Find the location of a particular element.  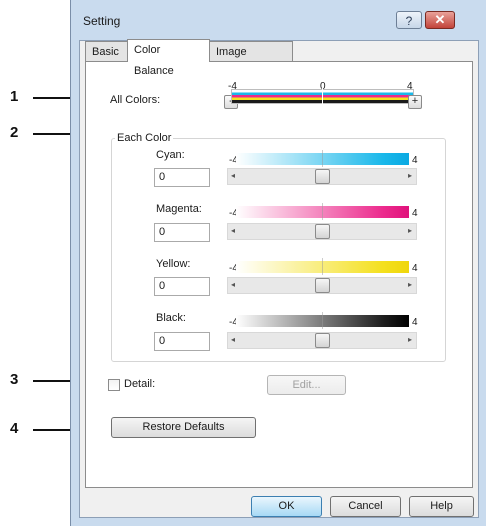

window-title: Setting is located at coordinates (102, 21).